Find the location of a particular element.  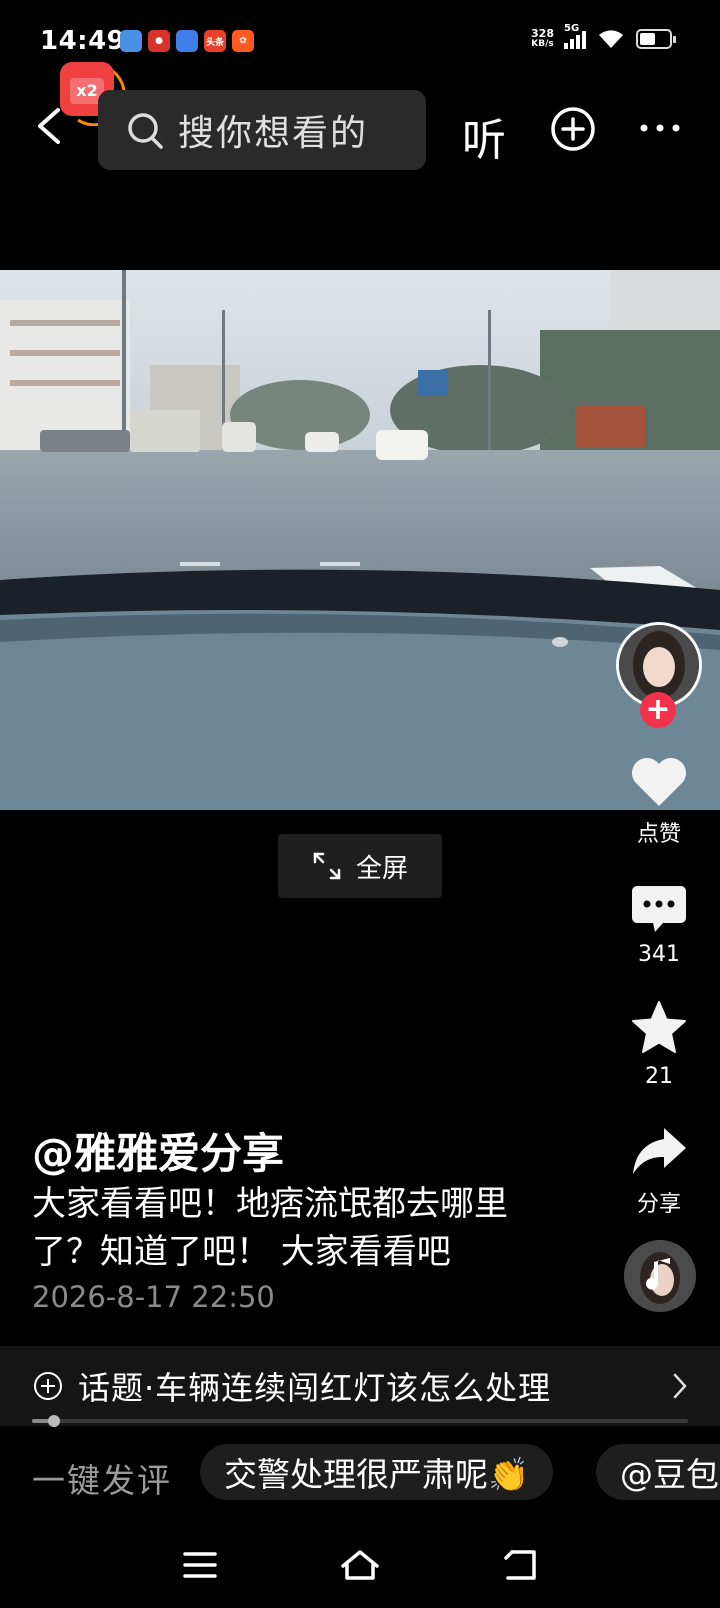

like-button: 点赞 is located at coordinates (659, 802).